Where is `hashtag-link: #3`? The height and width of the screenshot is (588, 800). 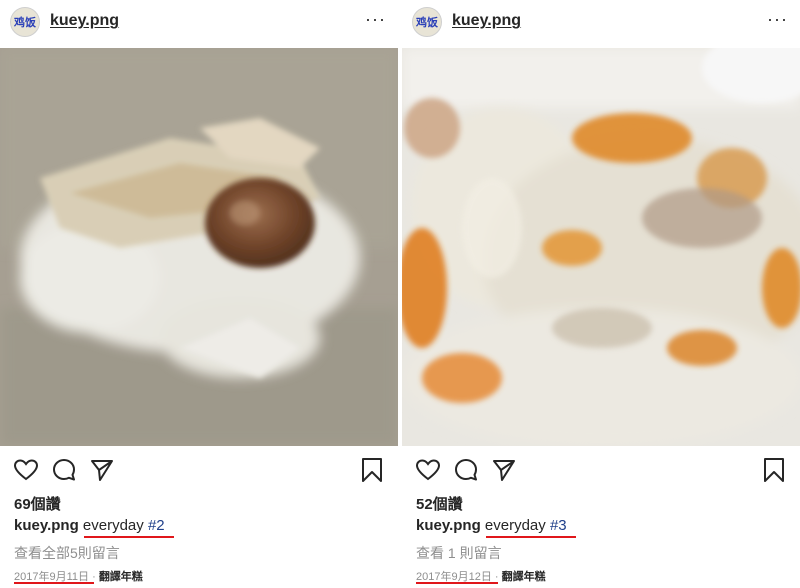
hashtag-link: #3 is located at coordinates (558, 525).